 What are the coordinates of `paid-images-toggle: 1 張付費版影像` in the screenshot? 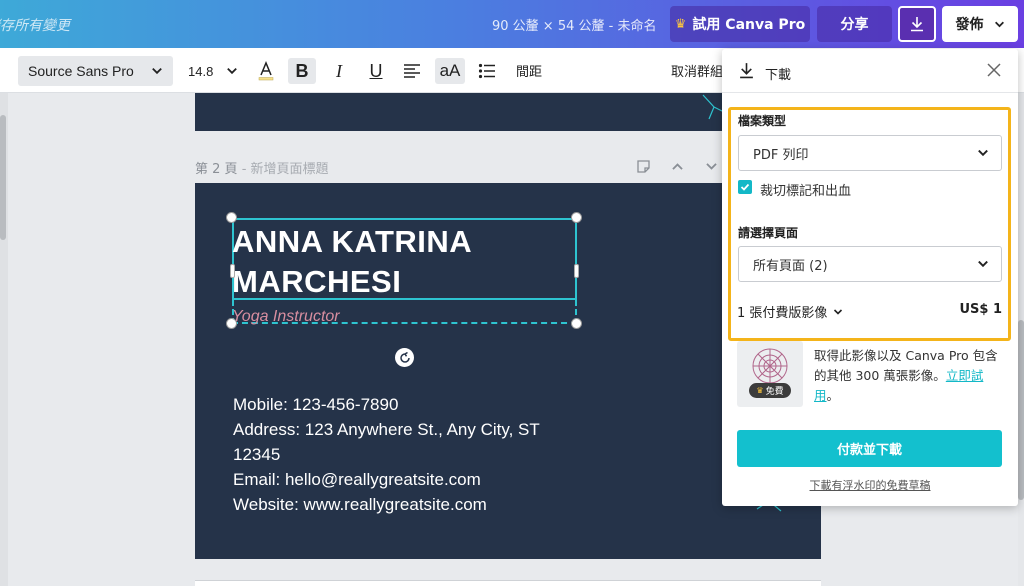 It's located at (790, 311).